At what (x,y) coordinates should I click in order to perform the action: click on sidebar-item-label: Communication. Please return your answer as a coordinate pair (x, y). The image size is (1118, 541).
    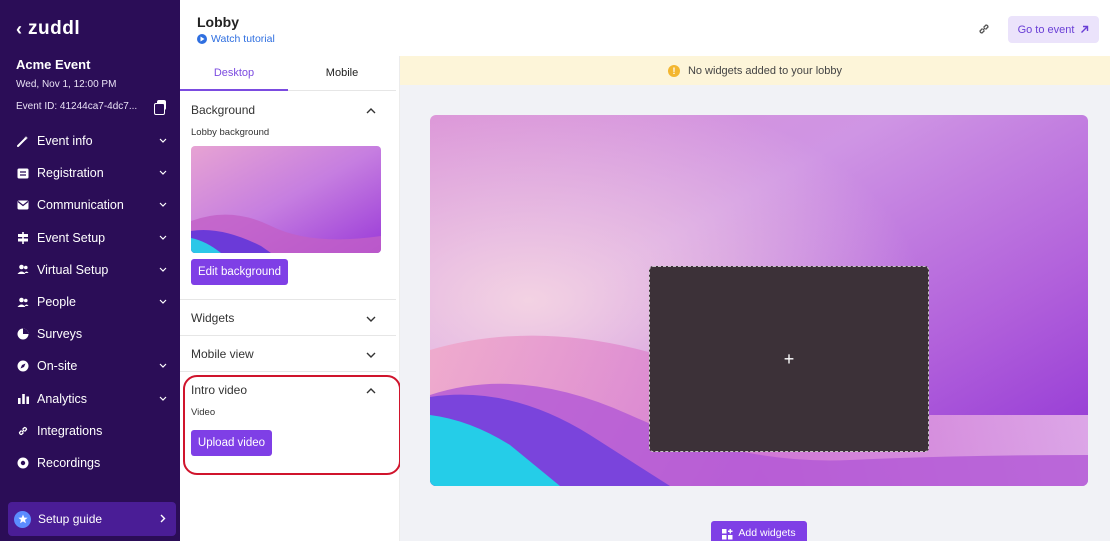
    Looking at the image, I should click on (80, 205).